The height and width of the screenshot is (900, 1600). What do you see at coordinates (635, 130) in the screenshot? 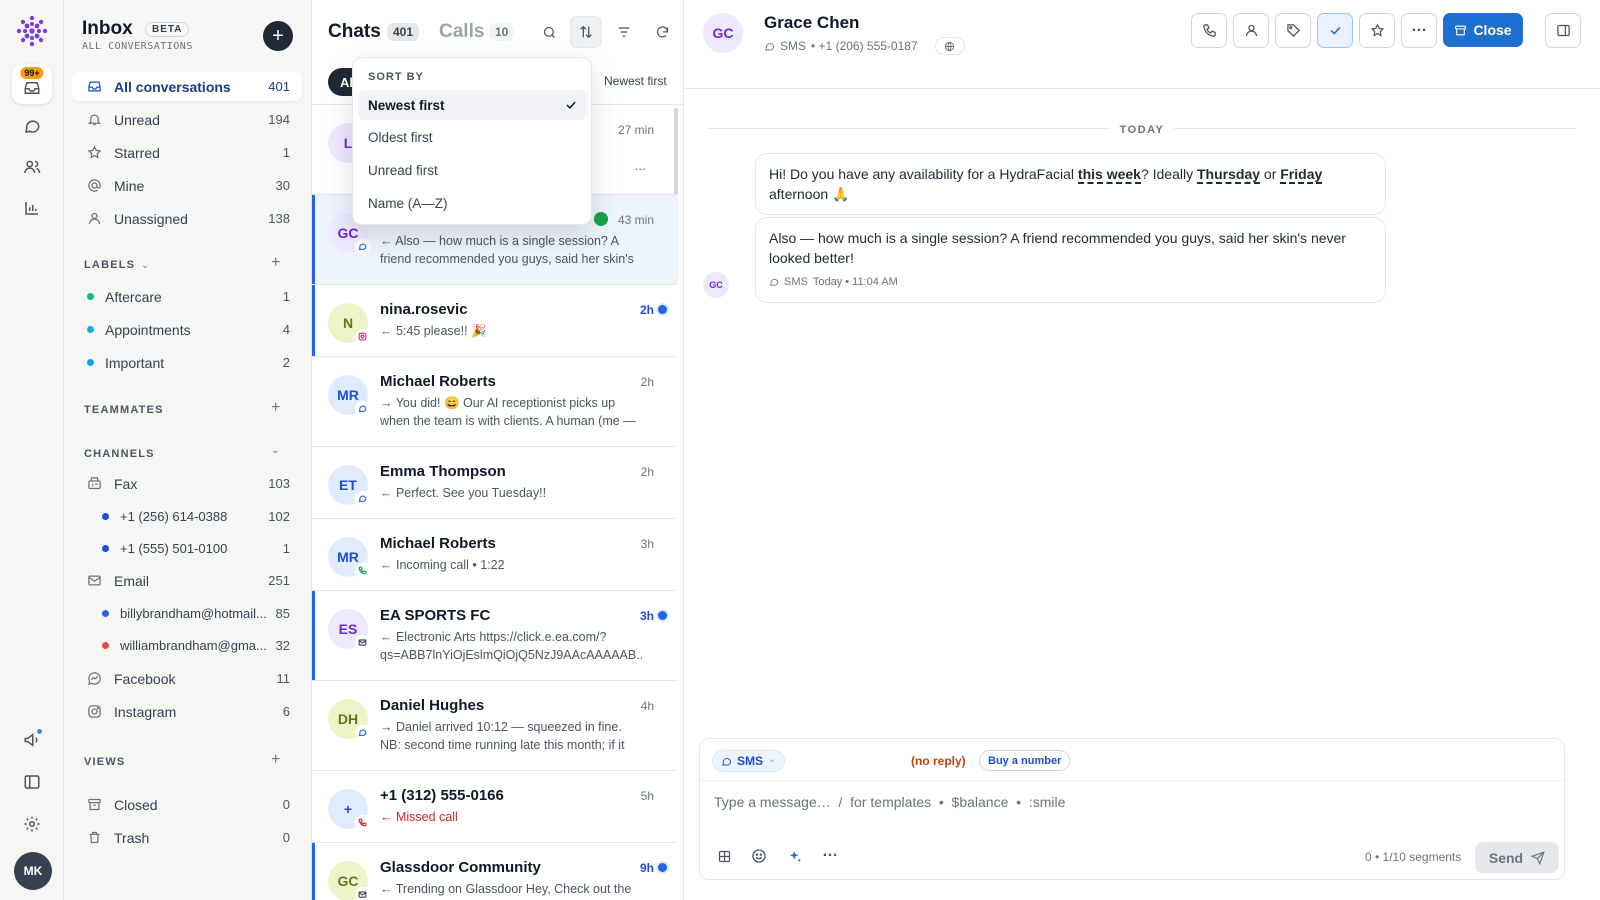
I see `conversation-time: 27 min` at bounding box center [635, 130].